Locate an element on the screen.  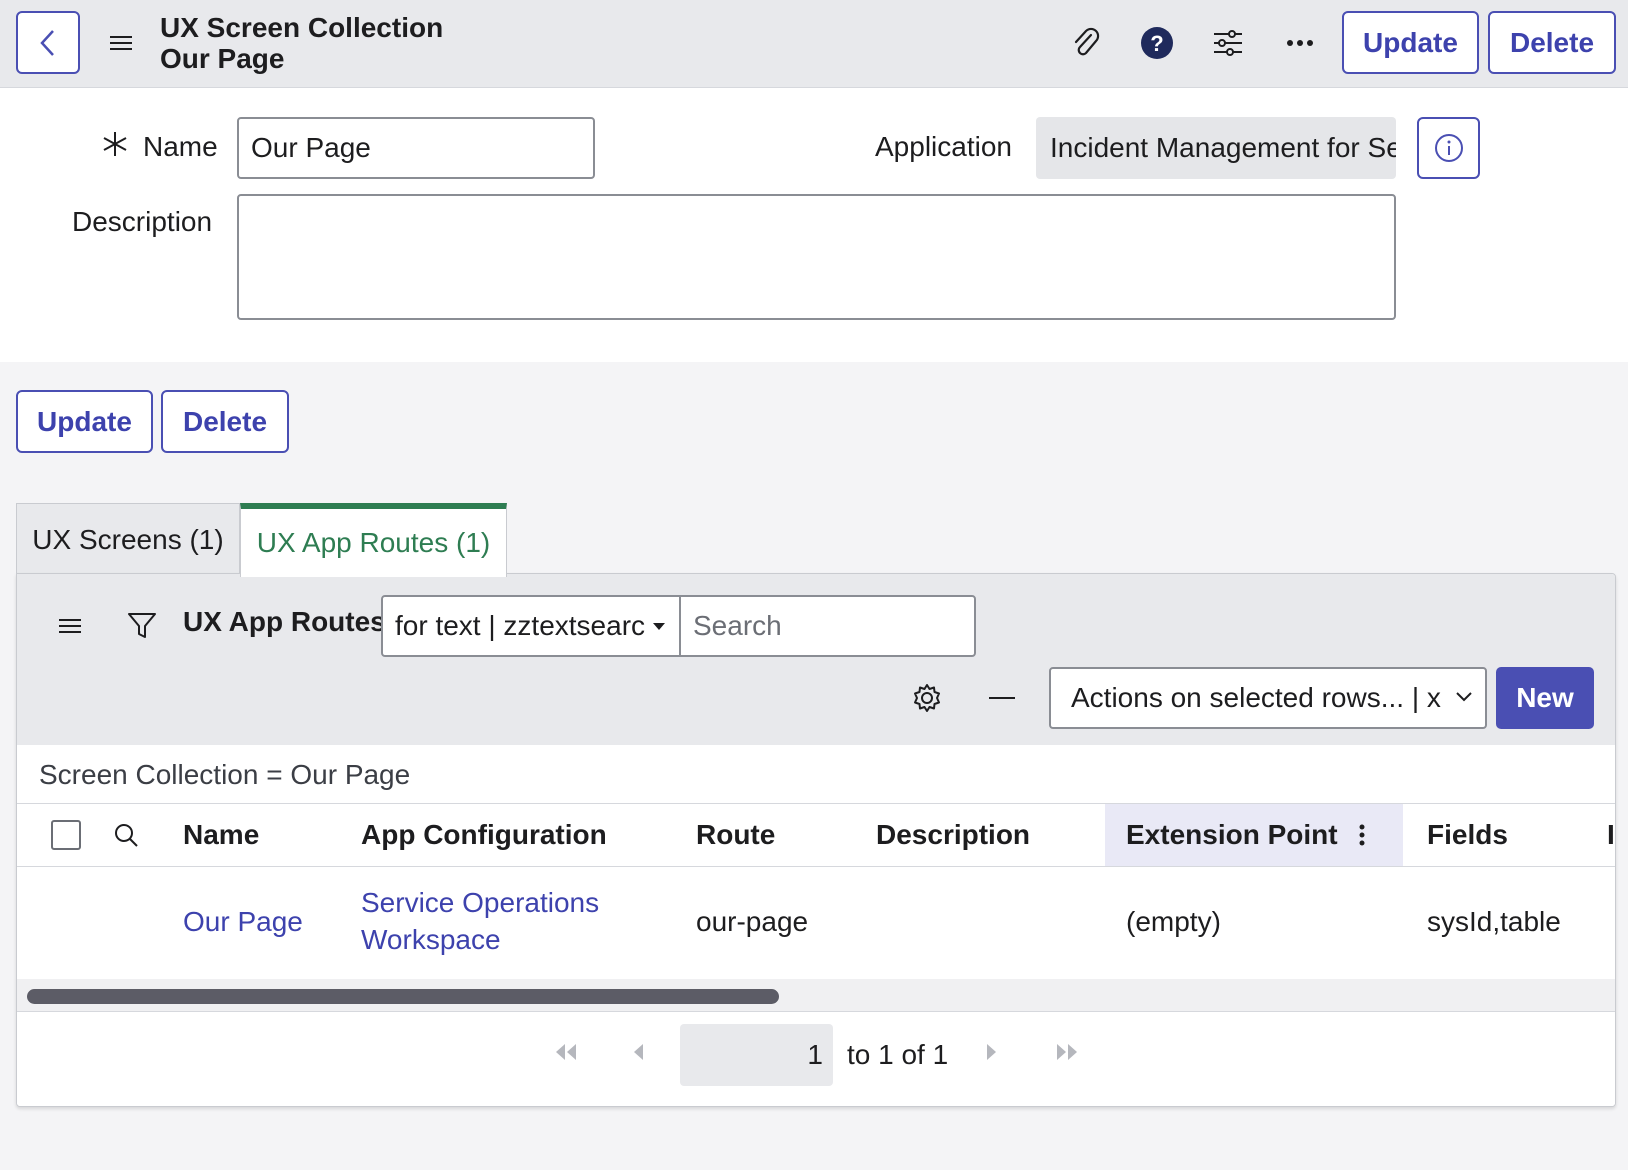
application-field: Incident Management for Se is located at coordinates (1216, 148).